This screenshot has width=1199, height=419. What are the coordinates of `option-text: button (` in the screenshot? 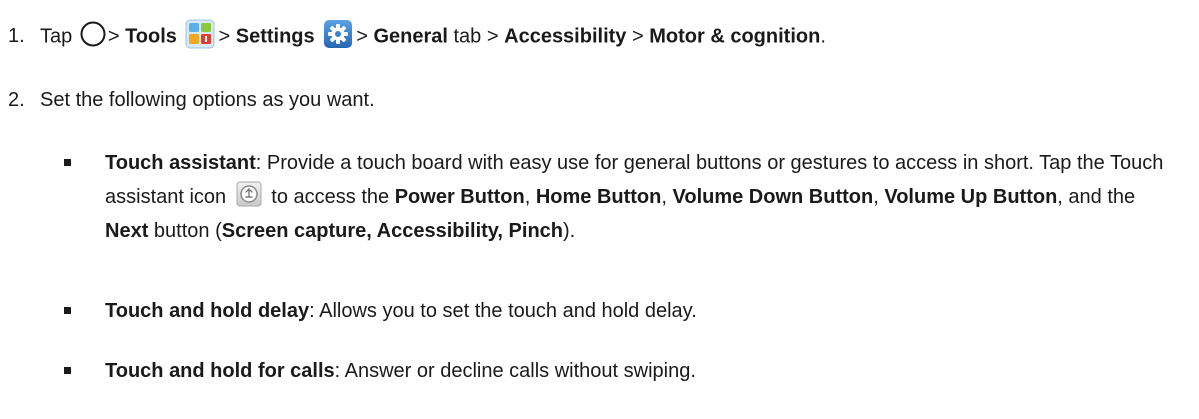 It's located at (187, 231).